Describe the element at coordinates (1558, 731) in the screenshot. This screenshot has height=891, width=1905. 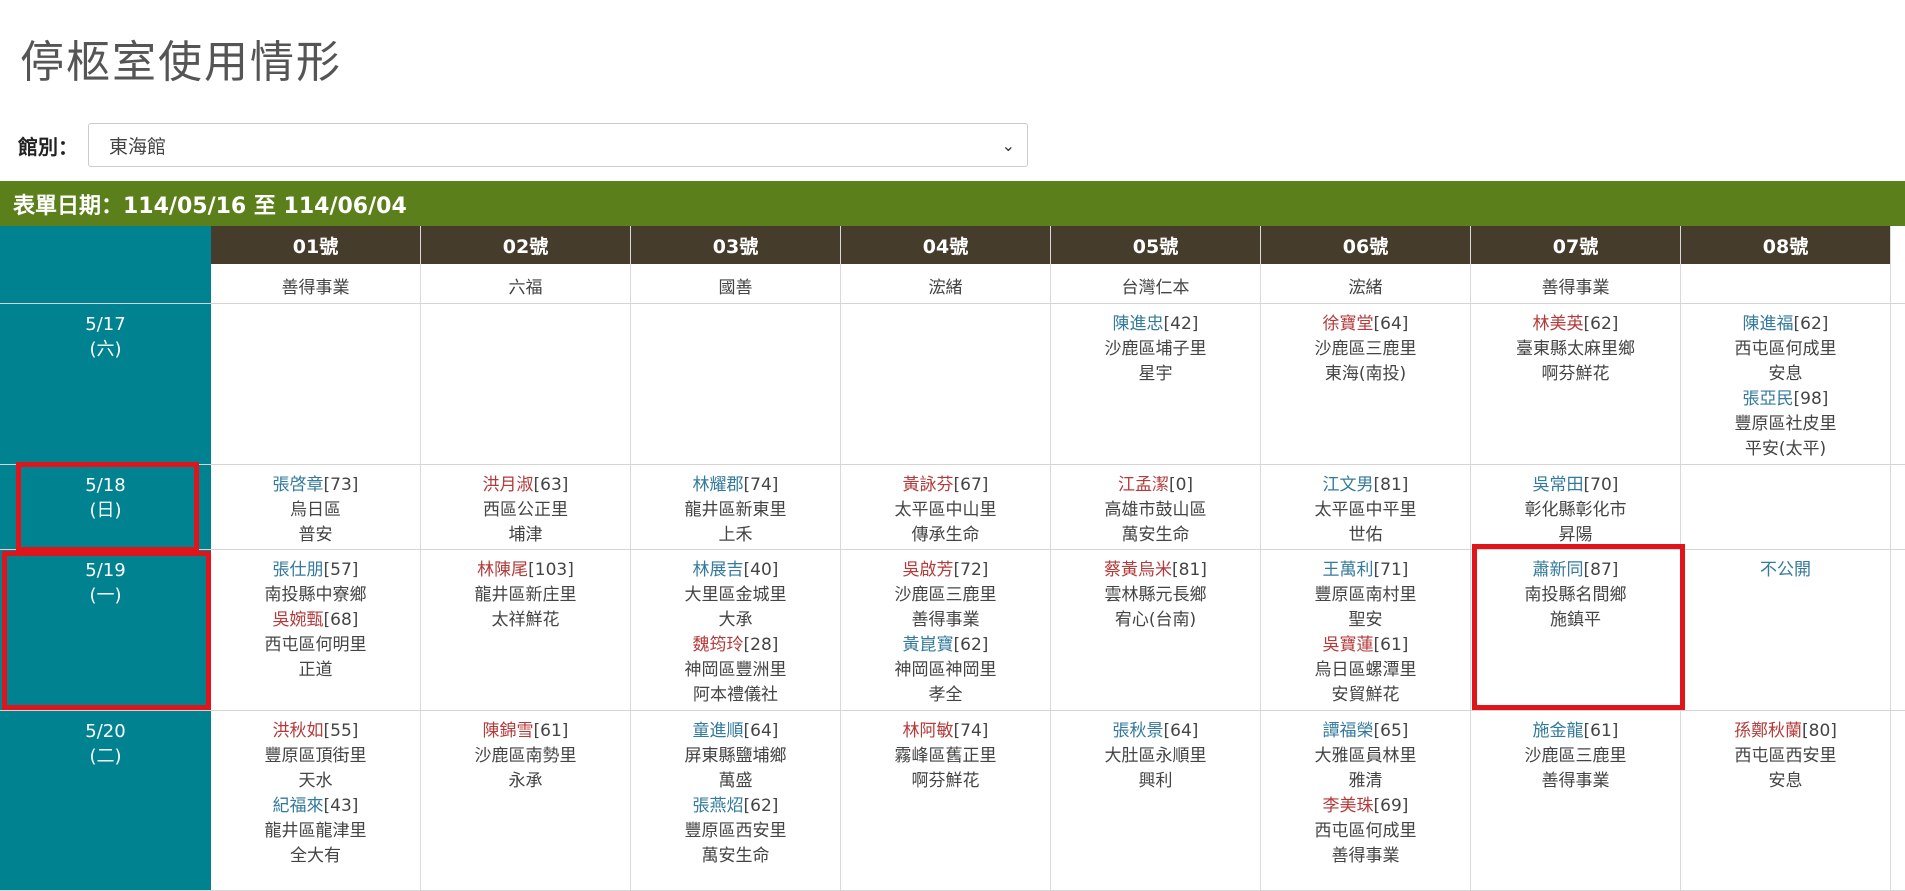
I see `deceased-name: 施金龍` at that location.